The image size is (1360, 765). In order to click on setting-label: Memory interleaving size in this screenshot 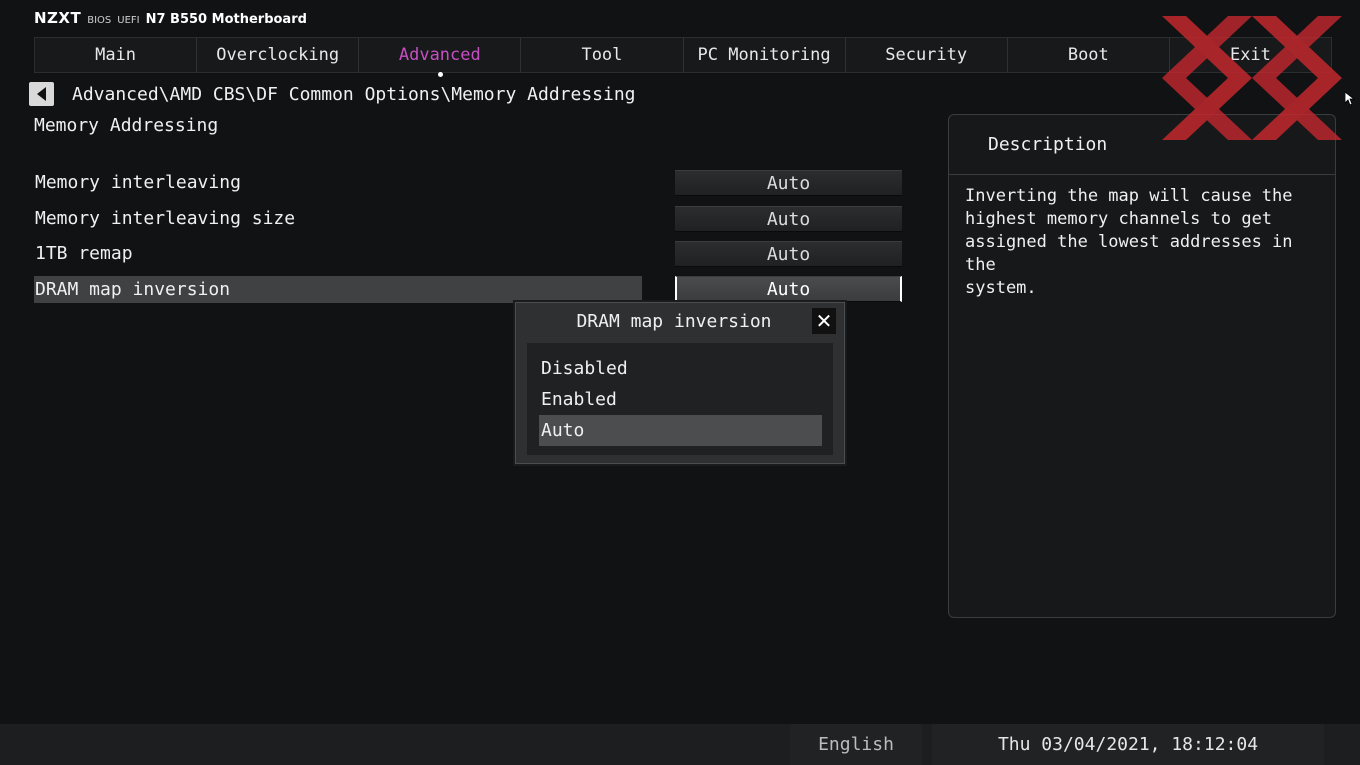, I will do `click(165, 218)`.